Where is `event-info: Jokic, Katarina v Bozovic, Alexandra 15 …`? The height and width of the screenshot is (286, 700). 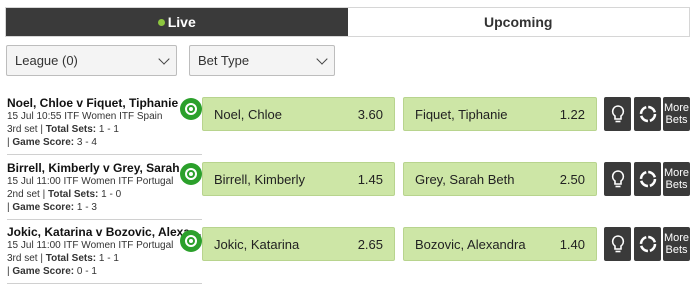
event-info: Jokic, Katarina v Bozovic, Alexandra 15 … is located at coordinates (104, 253).